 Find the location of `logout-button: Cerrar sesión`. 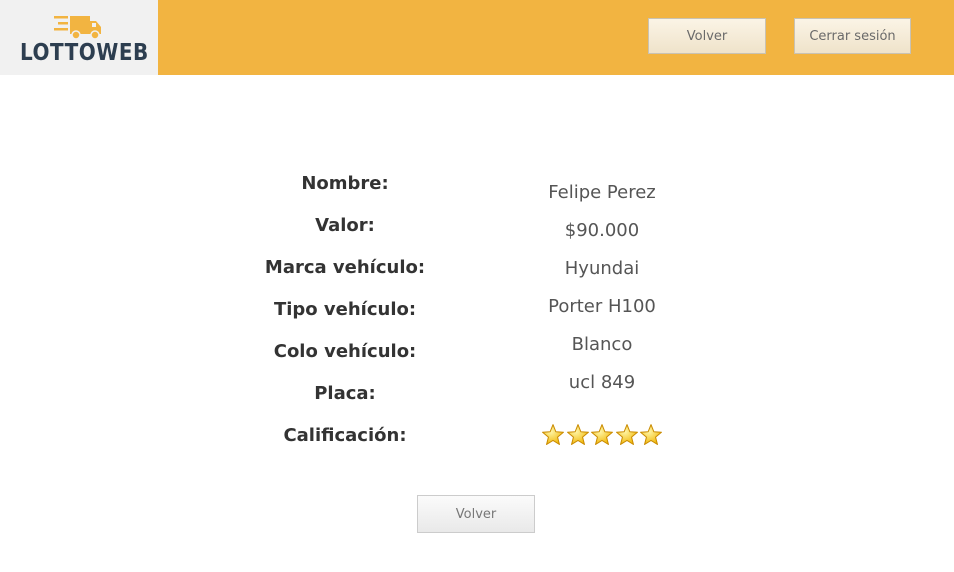

logout-button: Cerrar sesión is located at coordinates (852, 36).